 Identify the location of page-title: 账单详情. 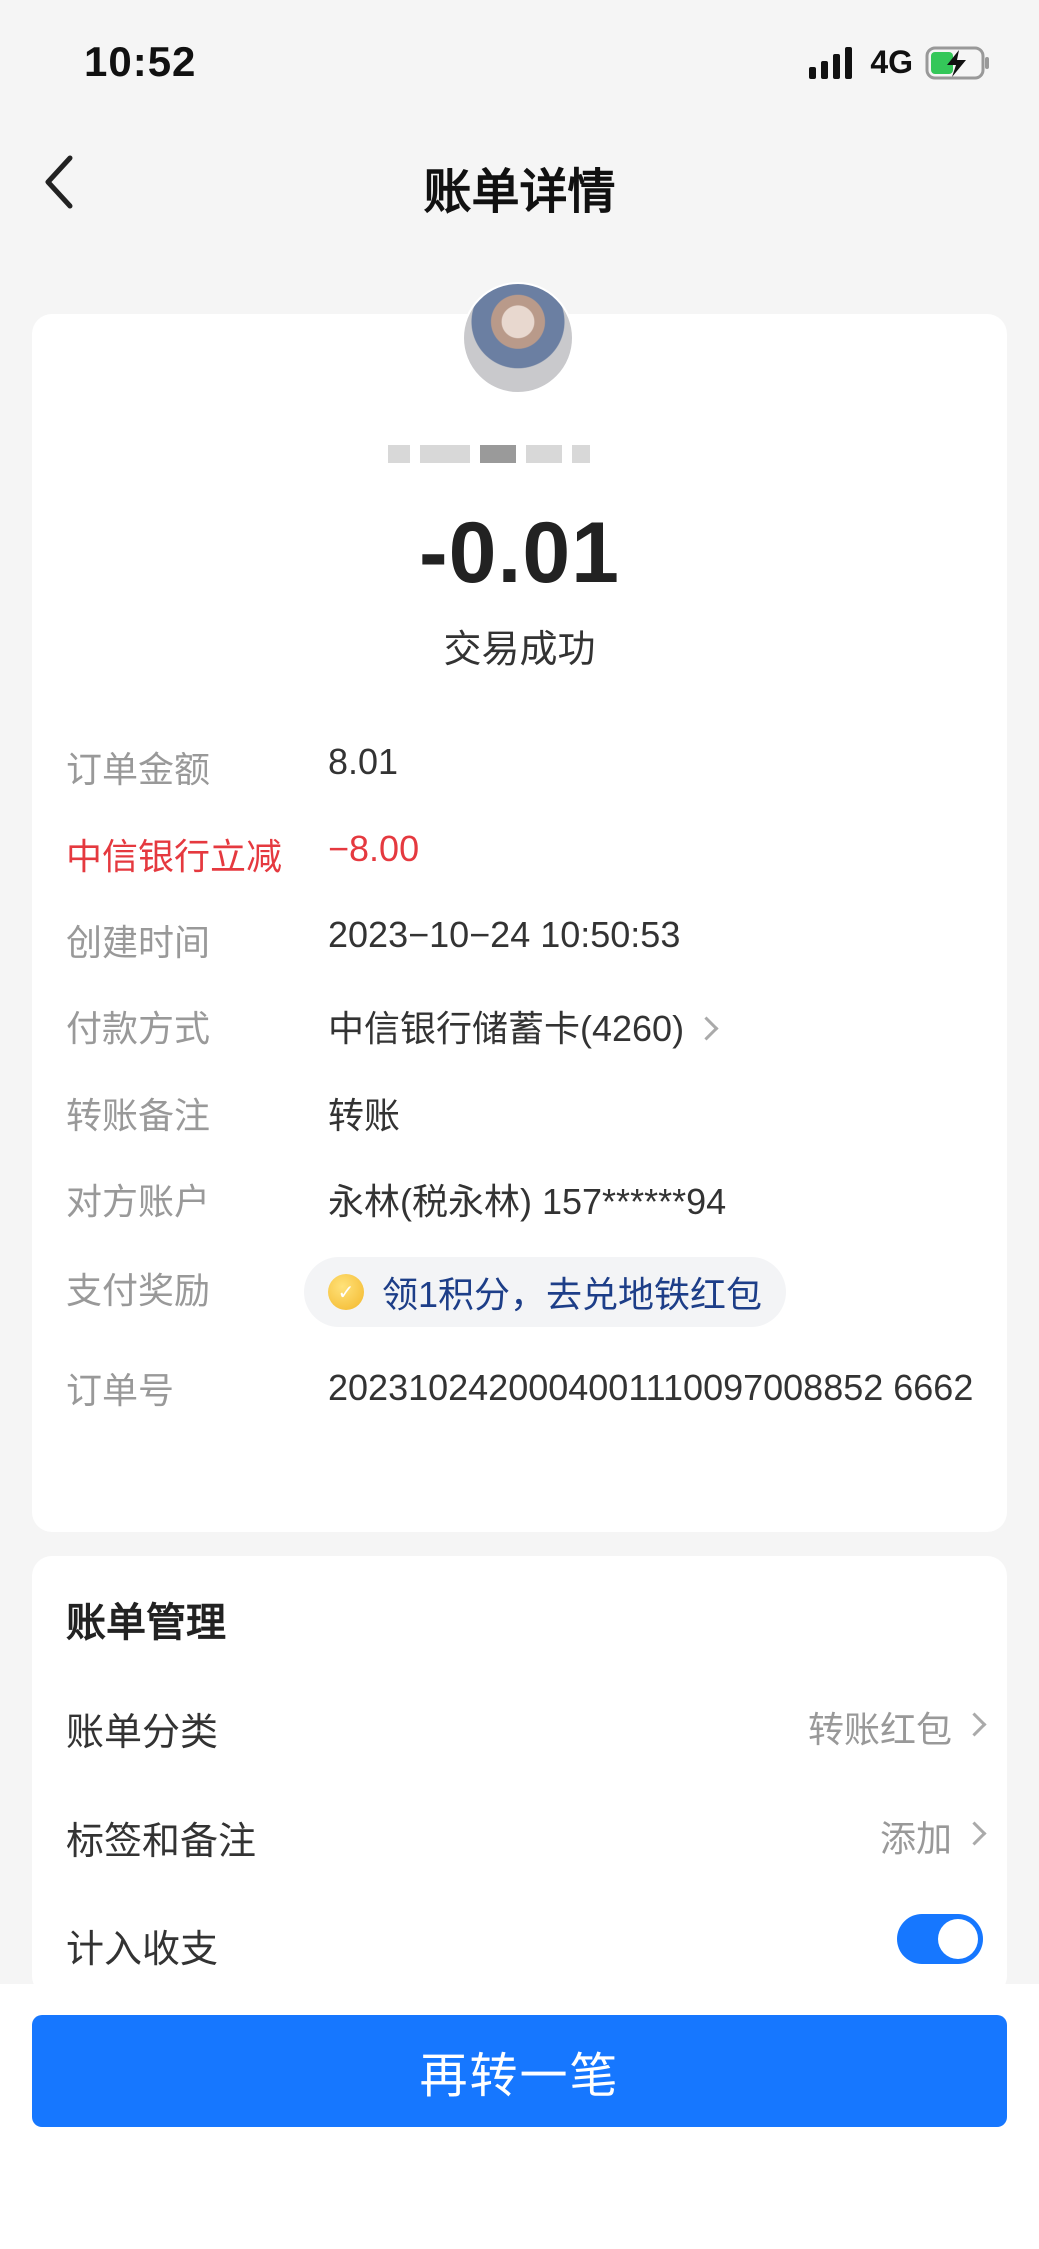
(519, 192).